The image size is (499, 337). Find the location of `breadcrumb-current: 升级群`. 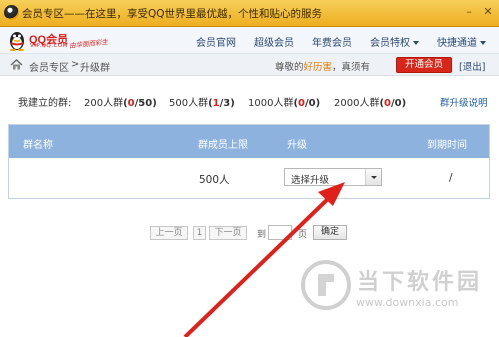

breadcrumb-current: 升级群 is located at coordinates (95, 68).